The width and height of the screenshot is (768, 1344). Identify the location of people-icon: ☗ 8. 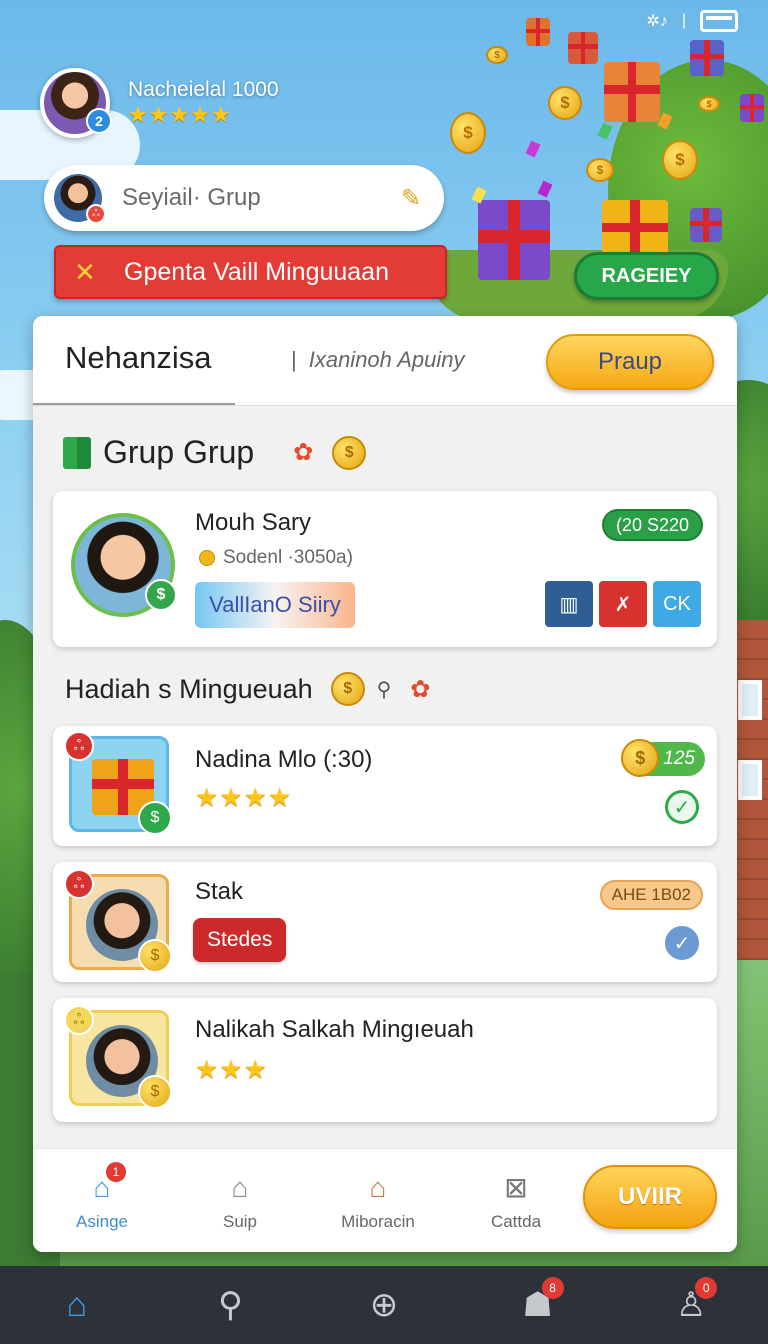
(538, 1305).